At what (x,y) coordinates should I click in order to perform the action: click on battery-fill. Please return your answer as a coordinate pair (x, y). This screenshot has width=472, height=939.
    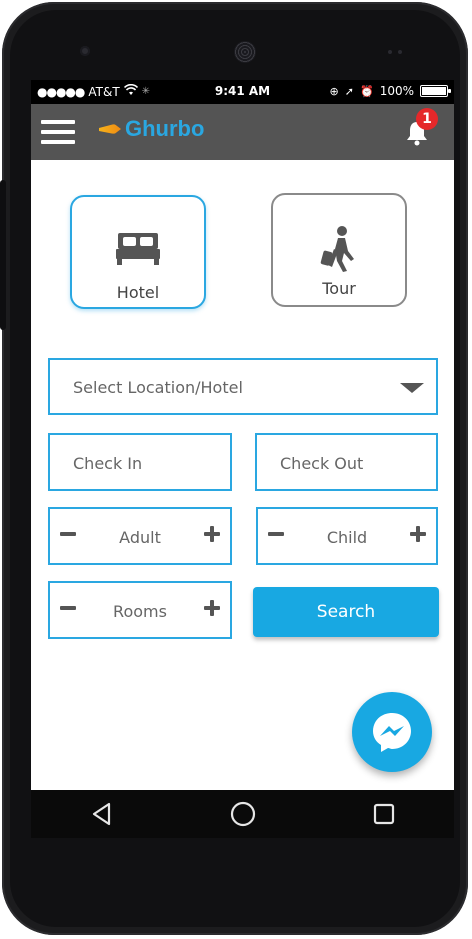
    Looking at the image, I should click on (434, 91).